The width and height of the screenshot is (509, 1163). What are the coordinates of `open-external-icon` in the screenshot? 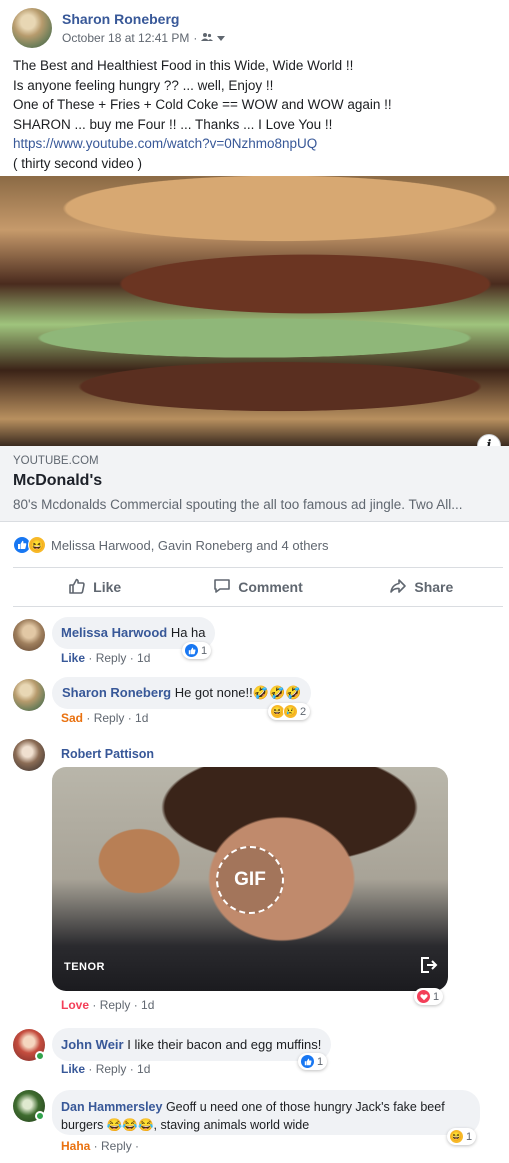 It's located at (428, 966).